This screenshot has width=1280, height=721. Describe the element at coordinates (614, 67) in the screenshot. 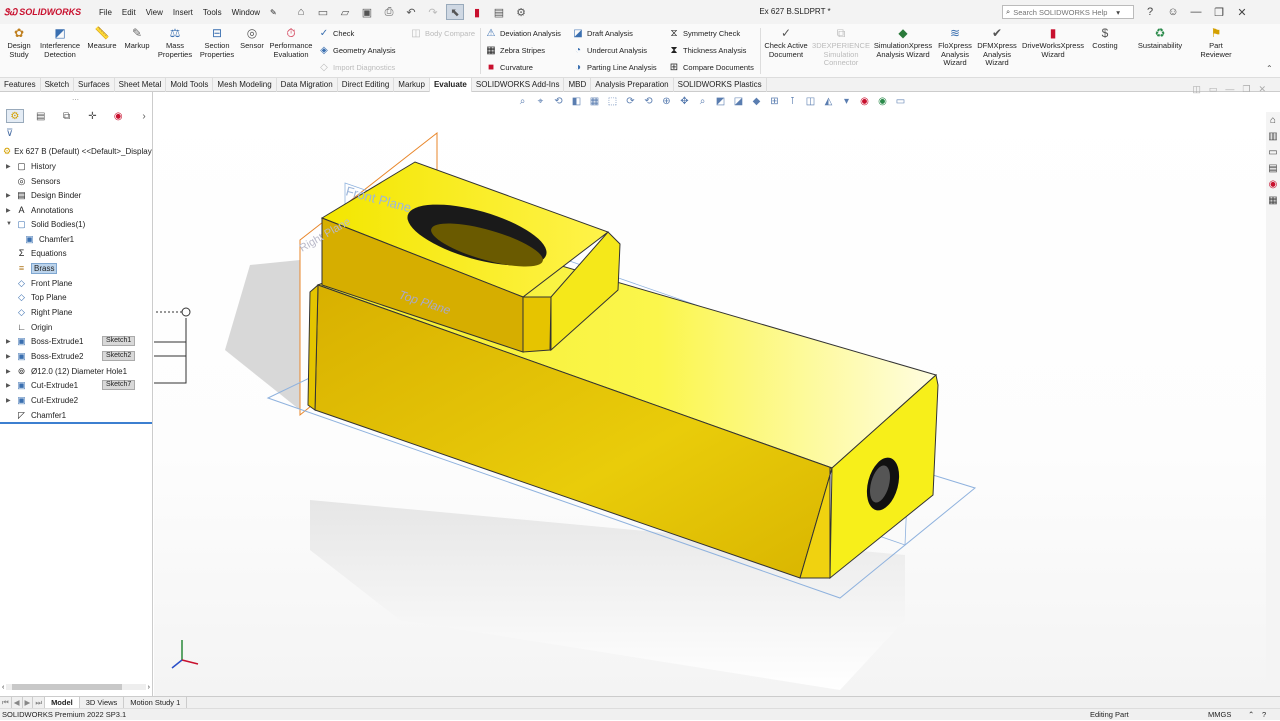

I see `parting-line-analysis-button: ◑ Parting Line Analysis` at that location.